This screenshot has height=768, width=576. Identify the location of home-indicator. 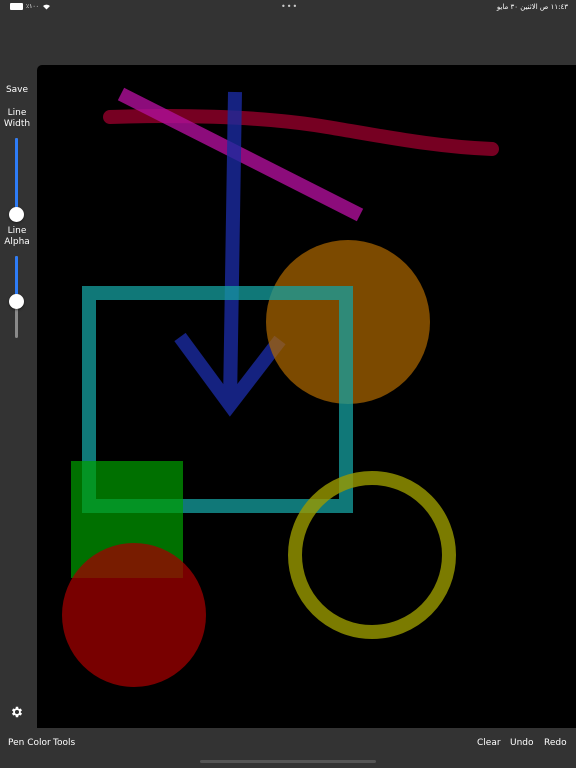
(288, 761).